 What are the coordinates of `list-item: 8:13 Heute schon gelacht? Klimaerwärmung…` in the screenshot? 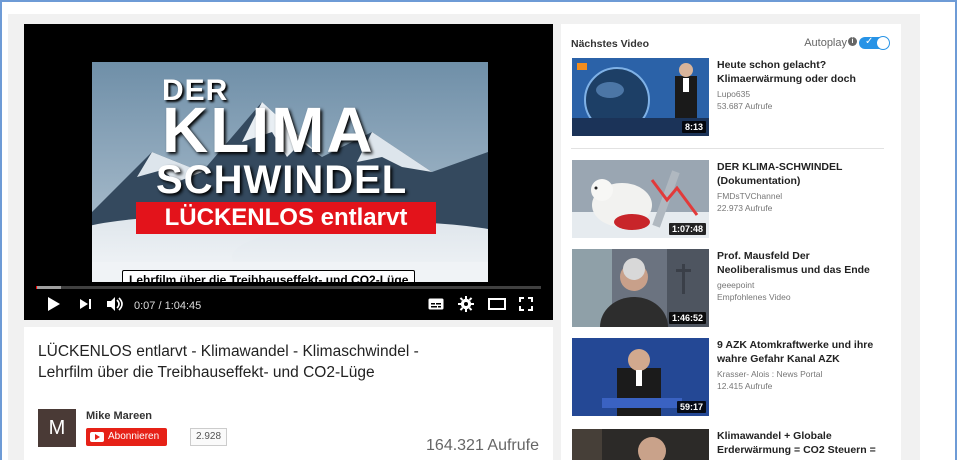 It's located at (732, 97).